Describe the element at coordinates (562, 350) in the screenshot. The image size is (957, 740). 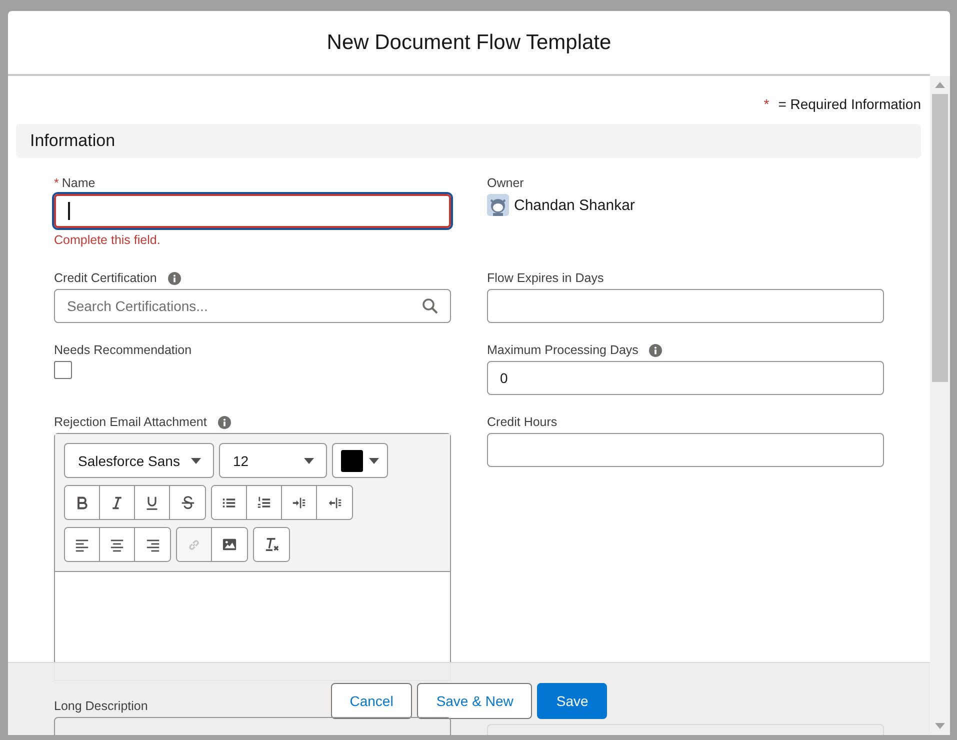
I see `field-label: Maximum Processing Days` at that location.